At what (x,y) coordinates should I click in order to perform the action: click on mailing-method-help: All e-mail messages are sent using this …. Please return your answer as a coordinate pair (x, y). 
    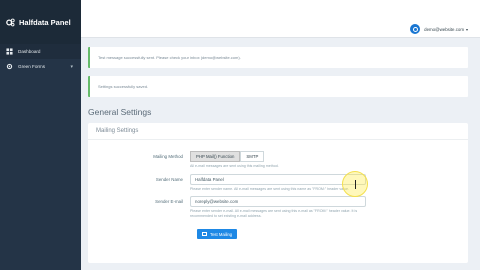
    Looking at the image, I should click on (234, 166).